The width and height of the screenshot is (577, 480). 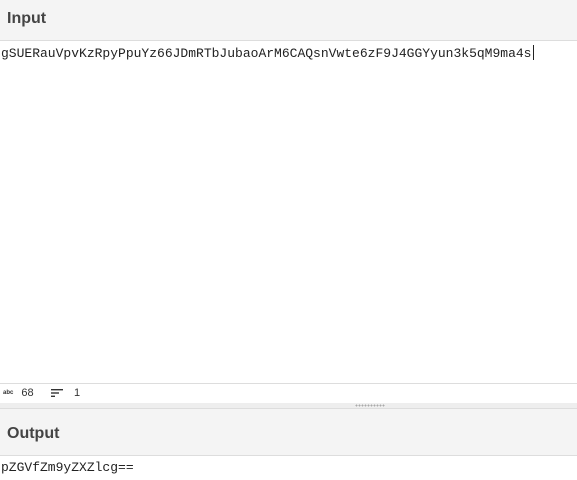 I want to click on input-panel-header: Input, so click(x=288, y=20).